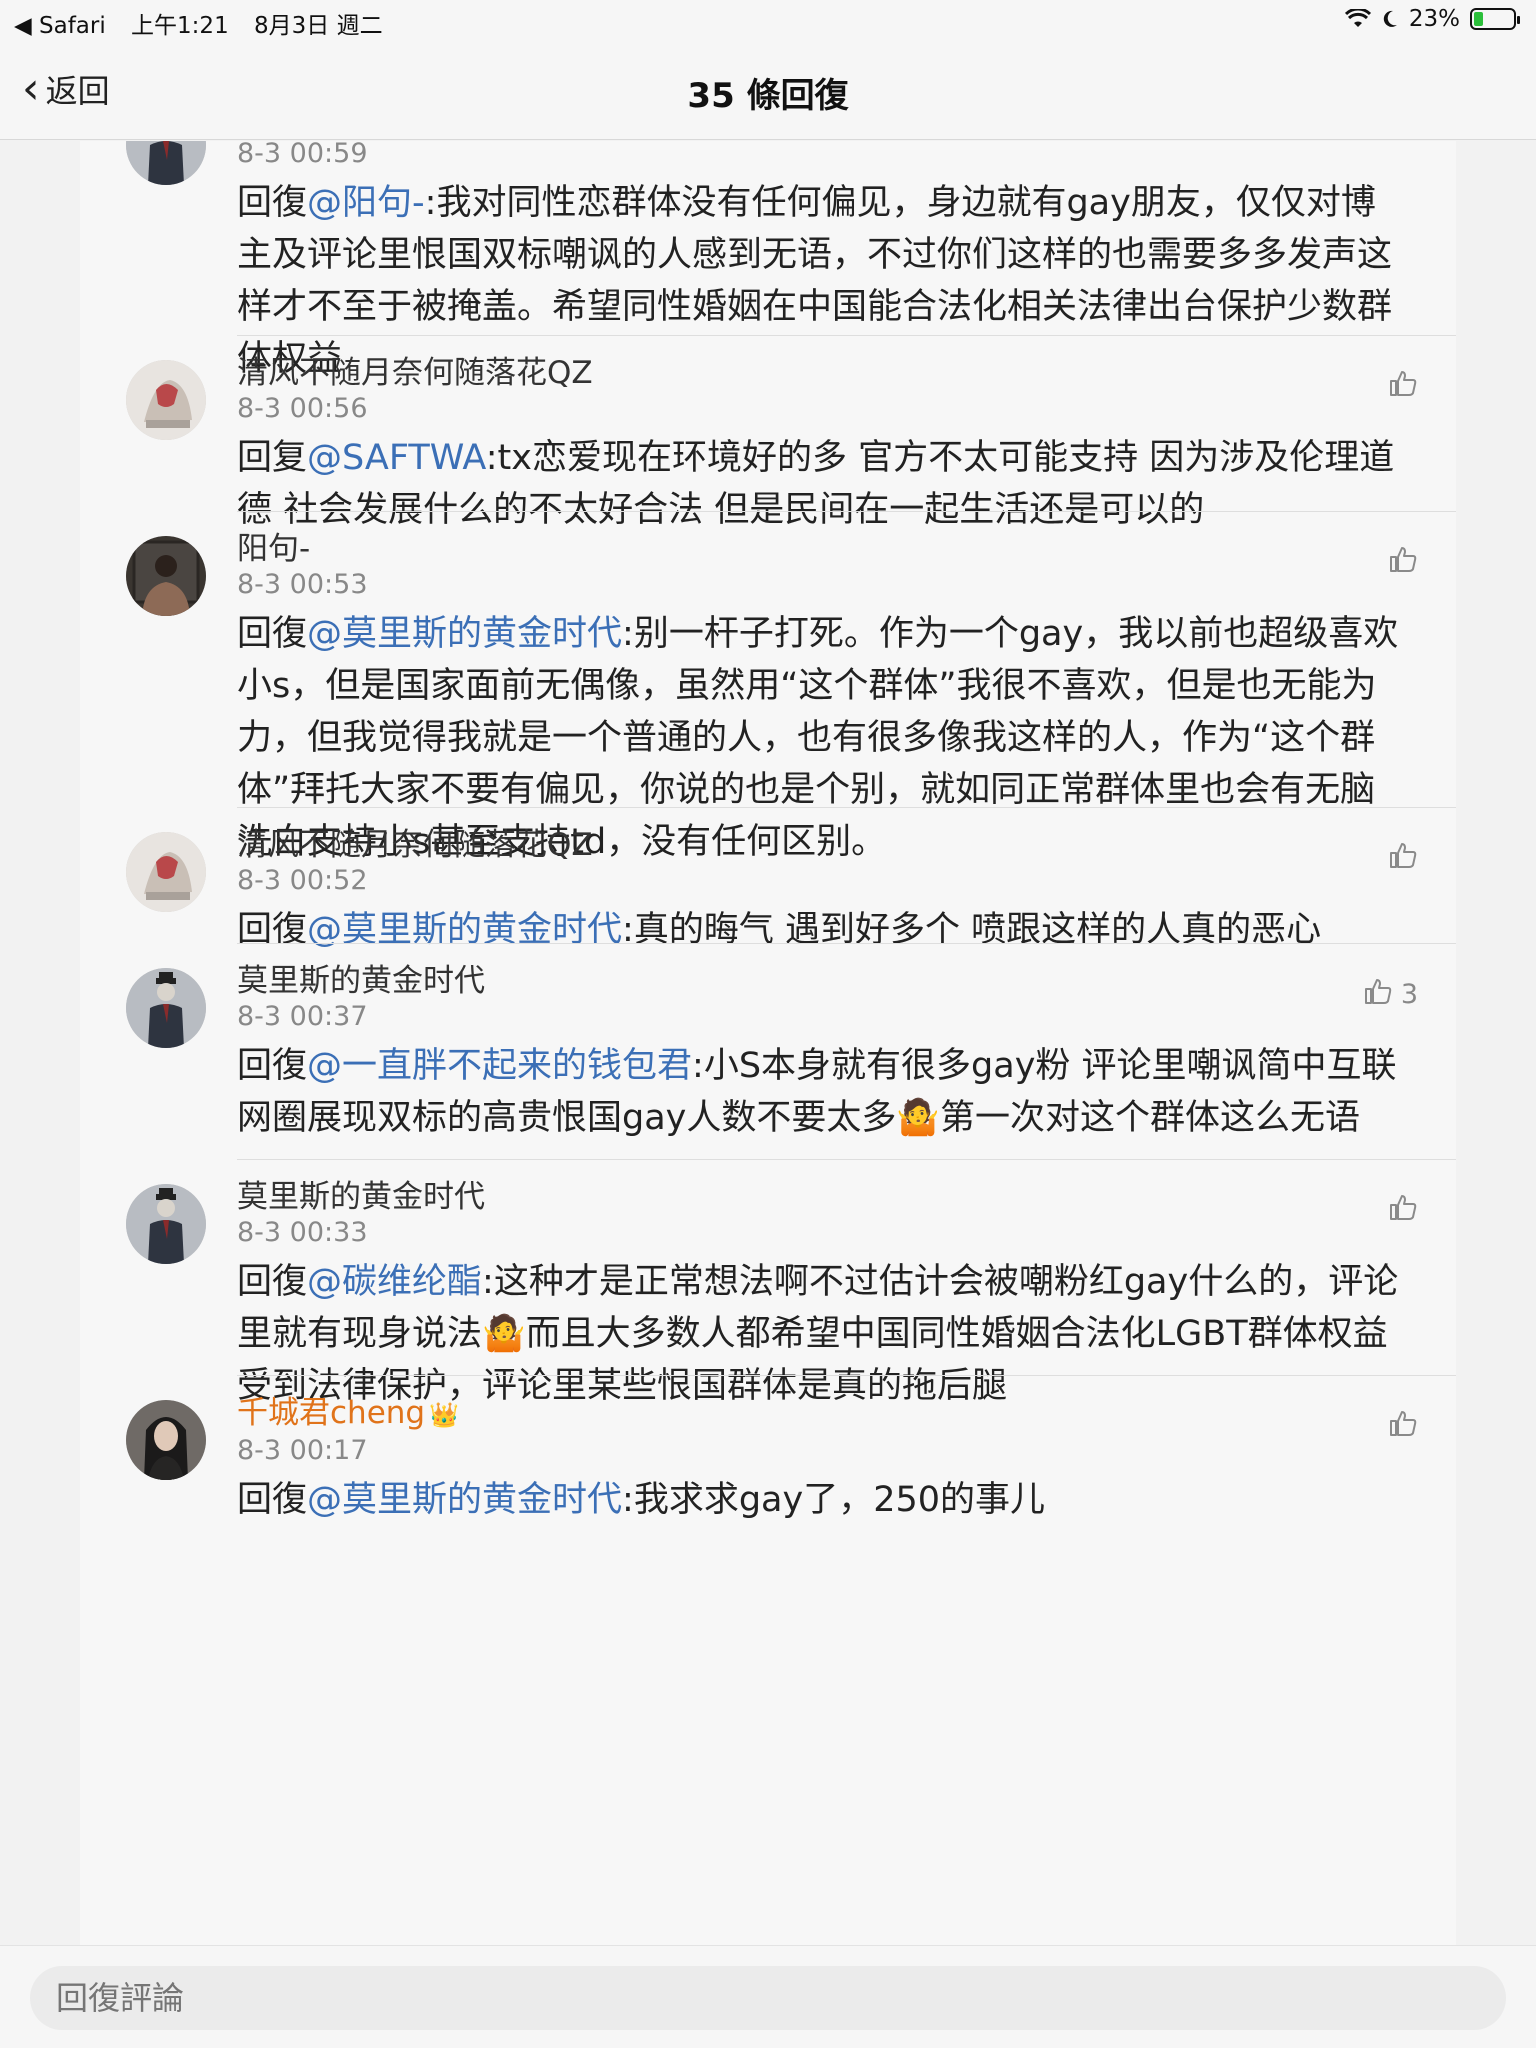 The width and height of the screenshot is (1536, 2048). What do you see at coordinates (302, 1016) in the screenshot?
I see `comment-time: 8-3 00:37` at bounding box center [302, 1016].